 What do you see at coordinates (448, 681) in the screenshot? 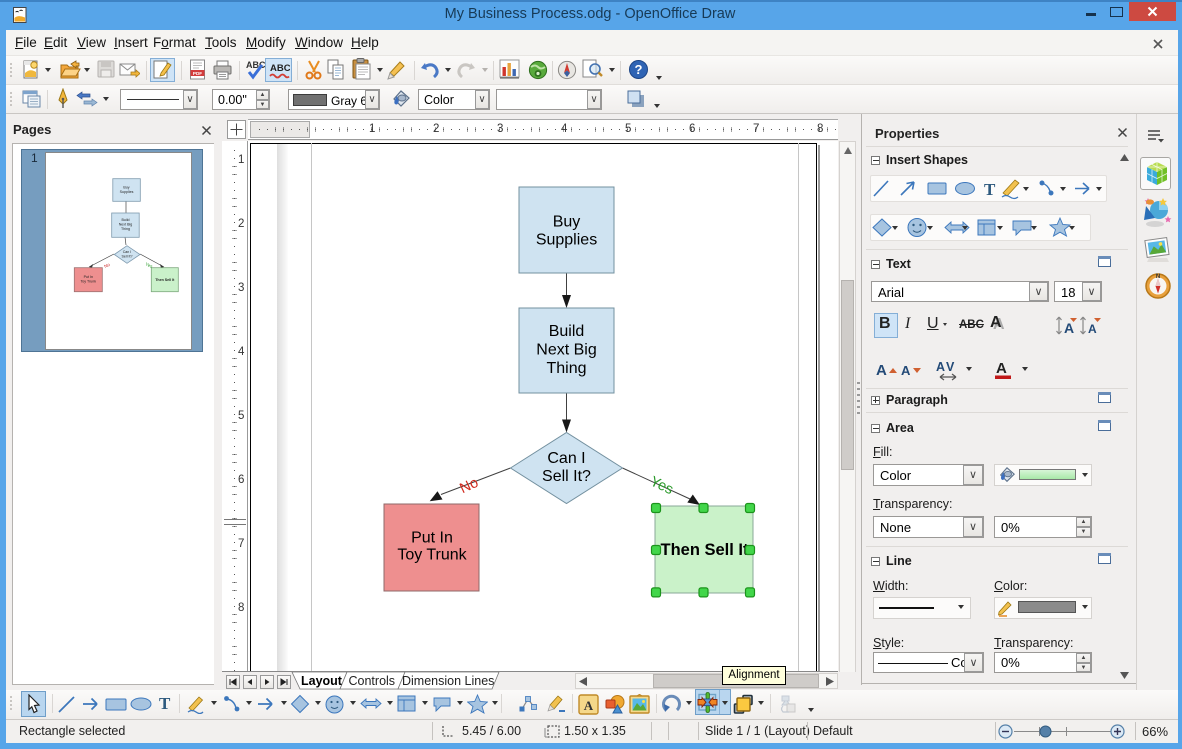
I see `svg-text: Dimension Lines` at bounding box center [448, 681].